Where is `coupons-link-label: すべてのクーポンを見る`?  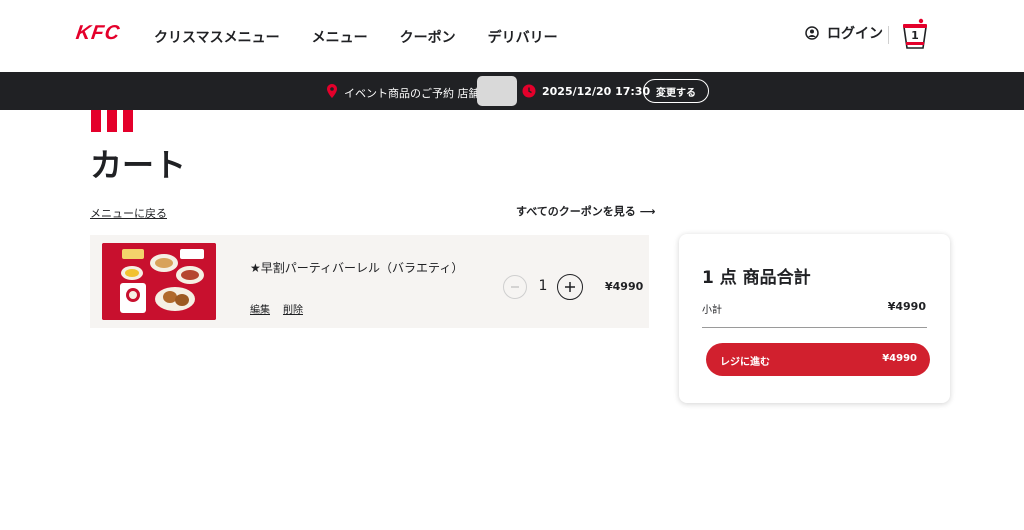
coupons-link-label: すべてのクーポンを見る is located at coordinates (576, 211).